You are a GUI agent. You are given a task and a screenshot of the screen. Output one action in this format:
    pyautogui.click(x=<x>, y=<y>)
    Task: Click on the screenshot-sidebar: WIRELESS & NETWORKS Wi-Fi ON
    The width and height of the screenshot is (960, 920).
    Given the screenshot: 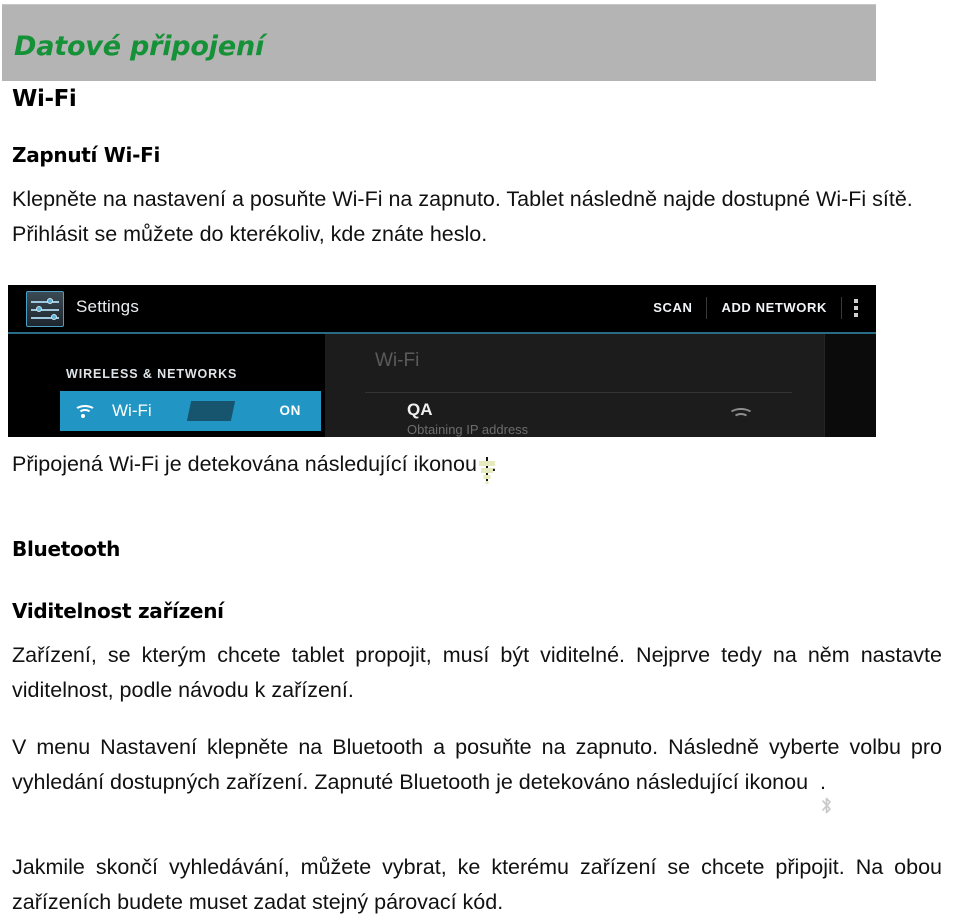 What is the action you would take?
    pyautogui.click(x=164, y=385)
    